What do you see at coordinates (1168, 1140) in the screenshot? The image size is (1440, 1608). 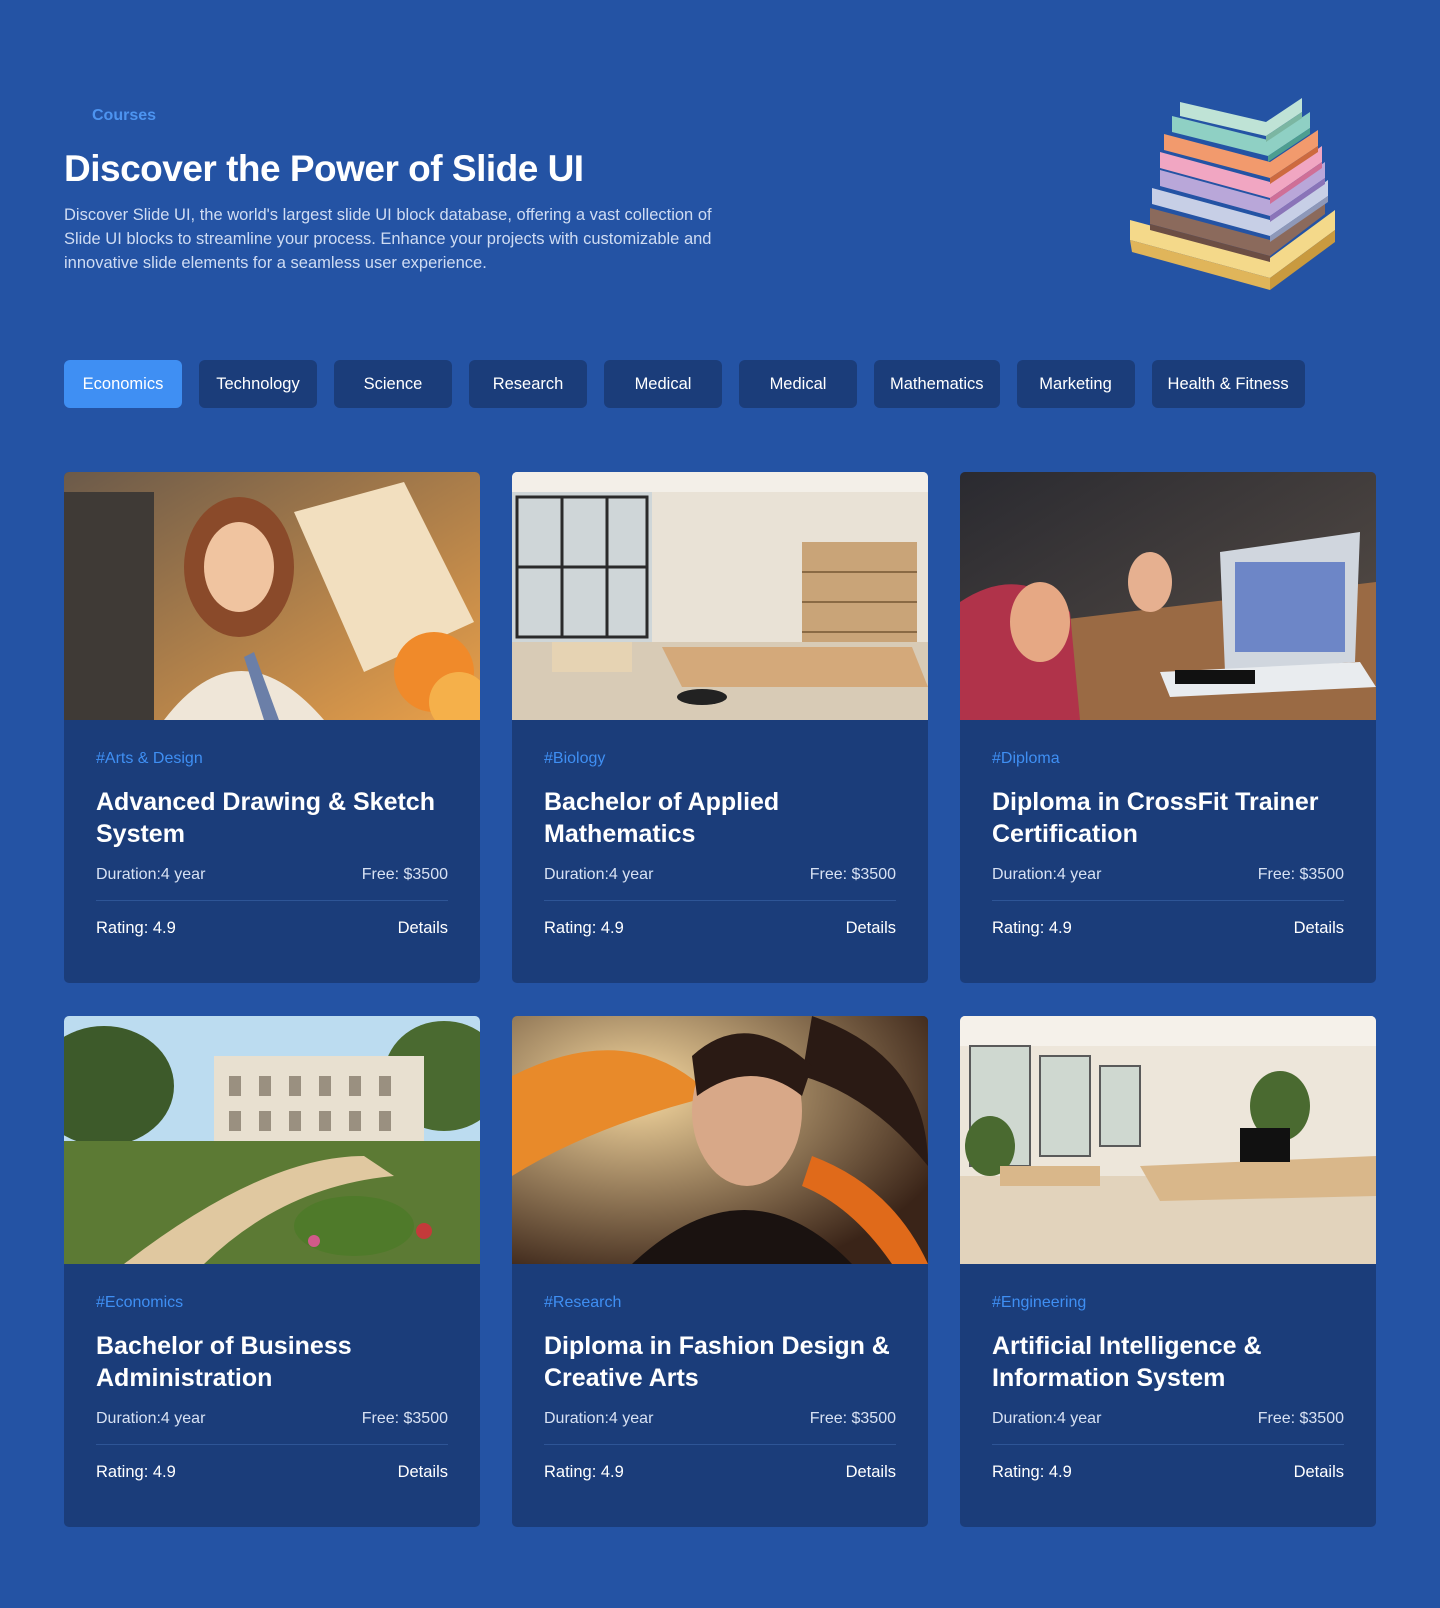 I see `open-office-photo` at bounding box center [1168, 1140].